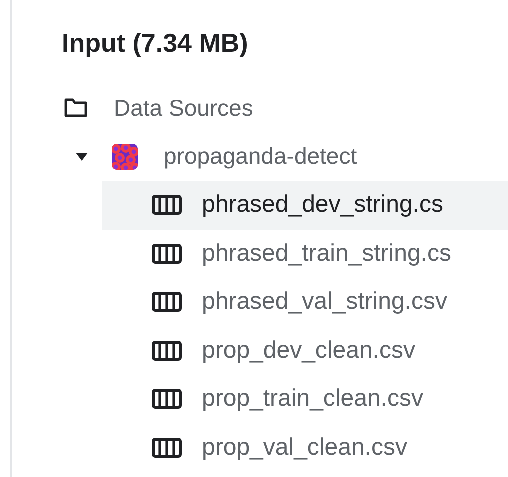 The width and height of the screenshot is (508, 477). Describe the element at coordinates (325, 302) in the screenshot. I see `file-name: phrased_val_string.csv` at that location.